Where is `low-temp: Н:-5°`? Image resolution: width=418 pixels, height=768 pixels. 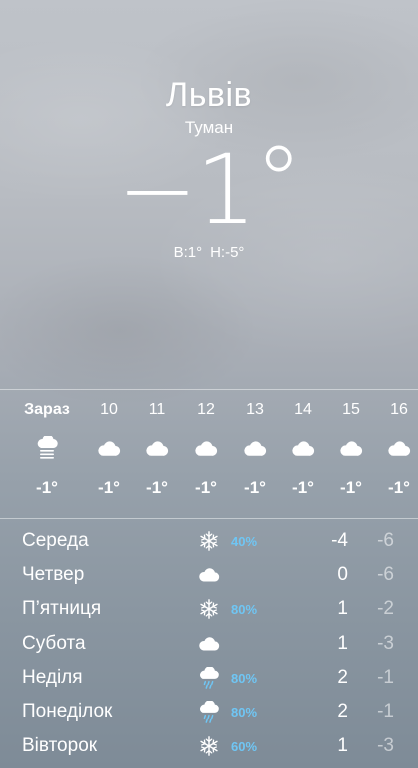
low-temp: Н:-5° is located at coordinates (227, 252).